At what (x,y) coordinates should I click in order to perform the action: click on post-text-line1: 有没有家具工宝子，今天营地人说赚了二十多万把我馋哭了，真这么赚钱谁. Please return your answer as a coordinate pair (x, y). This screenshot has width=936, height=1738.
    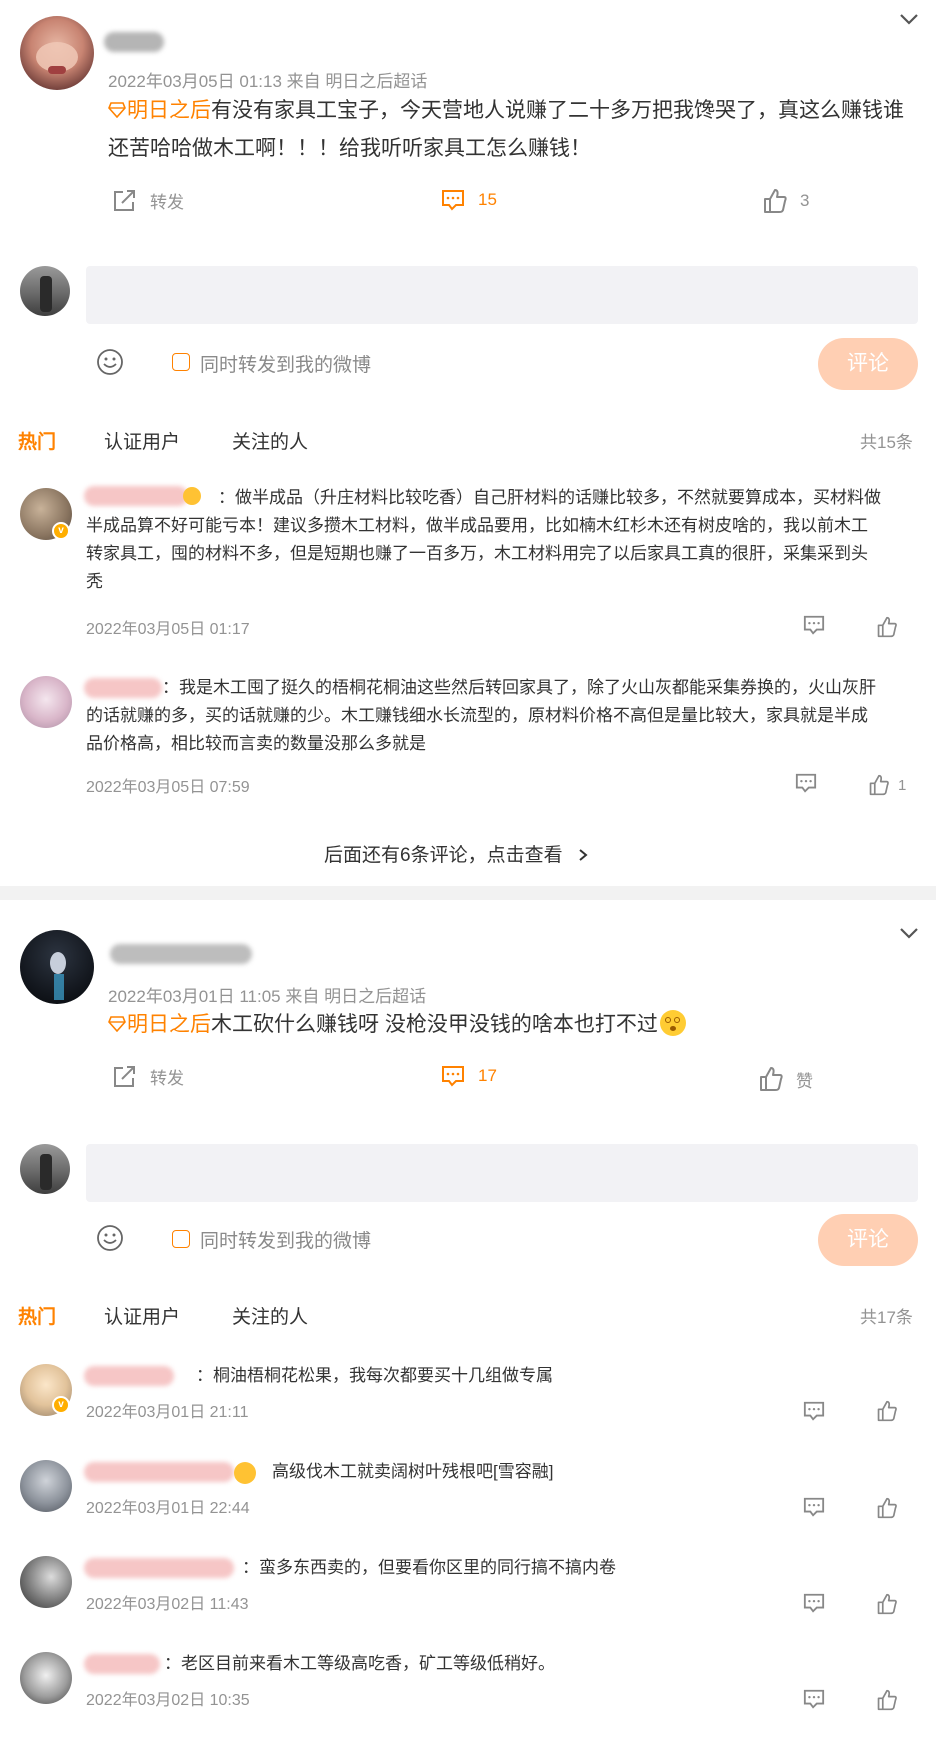
    Looking at the image, I should click on (557, 110).